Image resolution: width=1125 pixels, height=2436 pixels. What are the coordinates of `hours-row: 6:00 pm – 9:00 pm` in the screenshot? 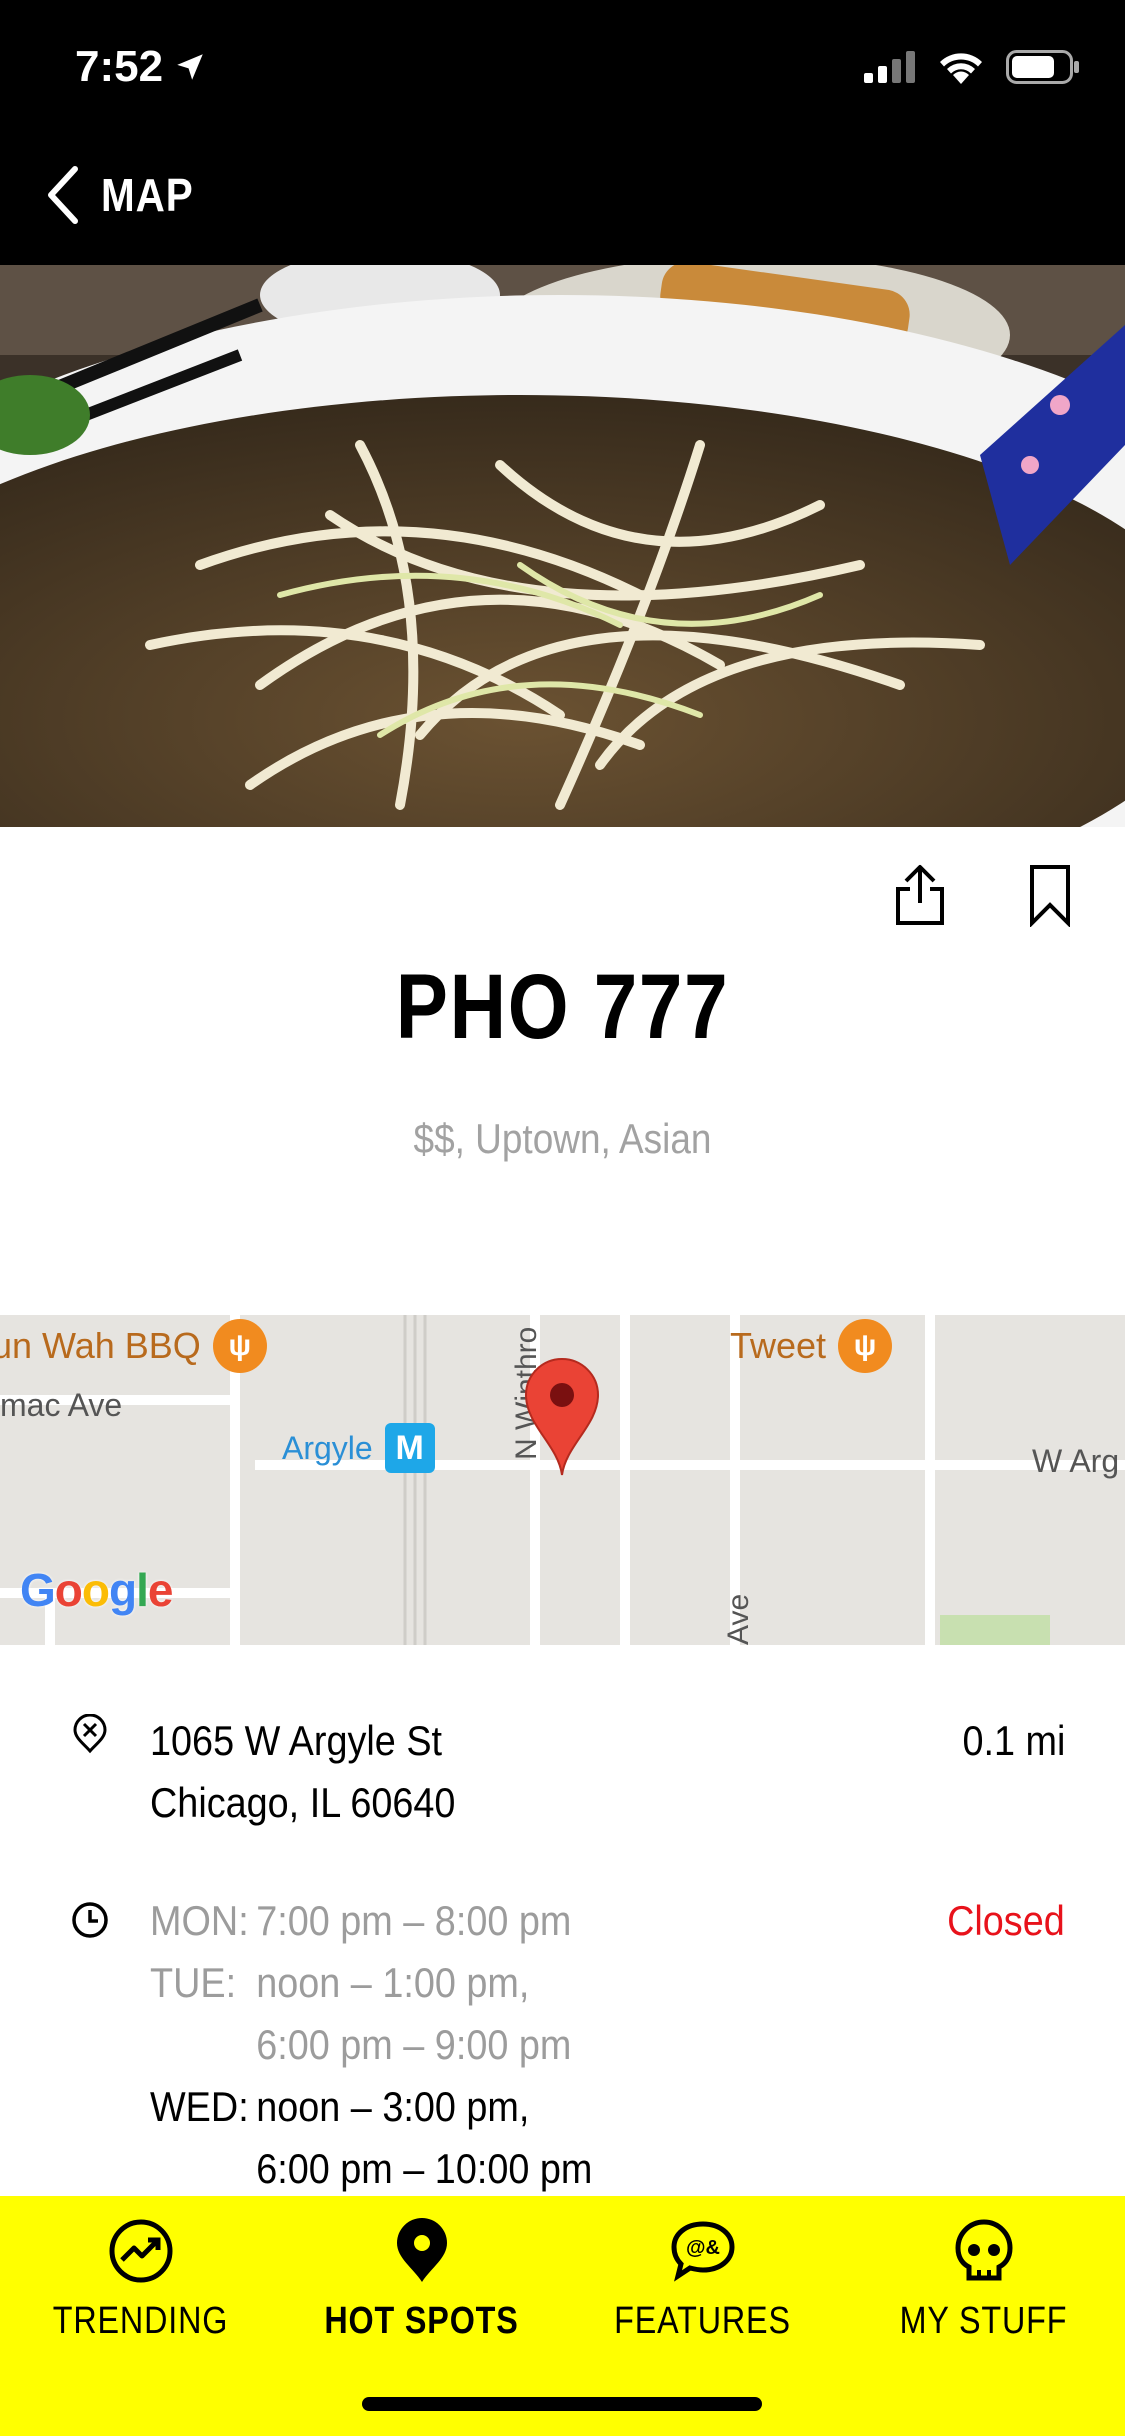 It's located at (414, 2044).